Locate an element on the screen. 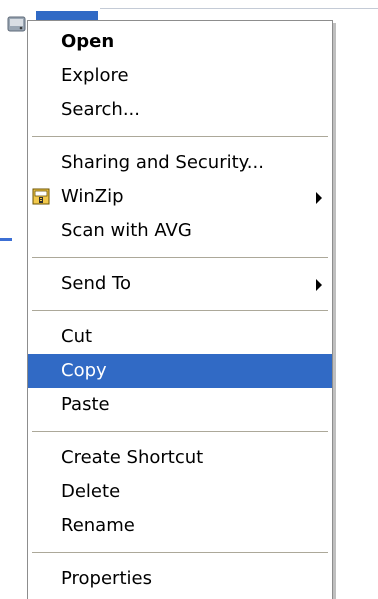  menu-item-create-shortcut-label: Create Shortcut is located at coordinates (132, 457).